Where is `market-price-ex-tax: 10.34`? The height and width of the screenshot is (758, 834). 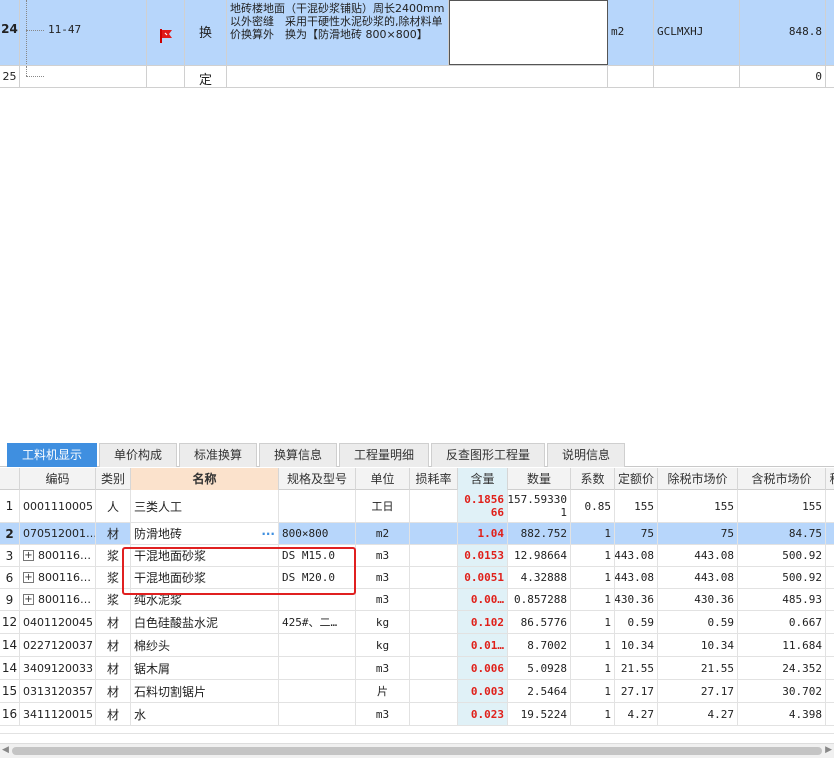
market-price-ex-tax: 10.34 is located at coordinates (698, 645).